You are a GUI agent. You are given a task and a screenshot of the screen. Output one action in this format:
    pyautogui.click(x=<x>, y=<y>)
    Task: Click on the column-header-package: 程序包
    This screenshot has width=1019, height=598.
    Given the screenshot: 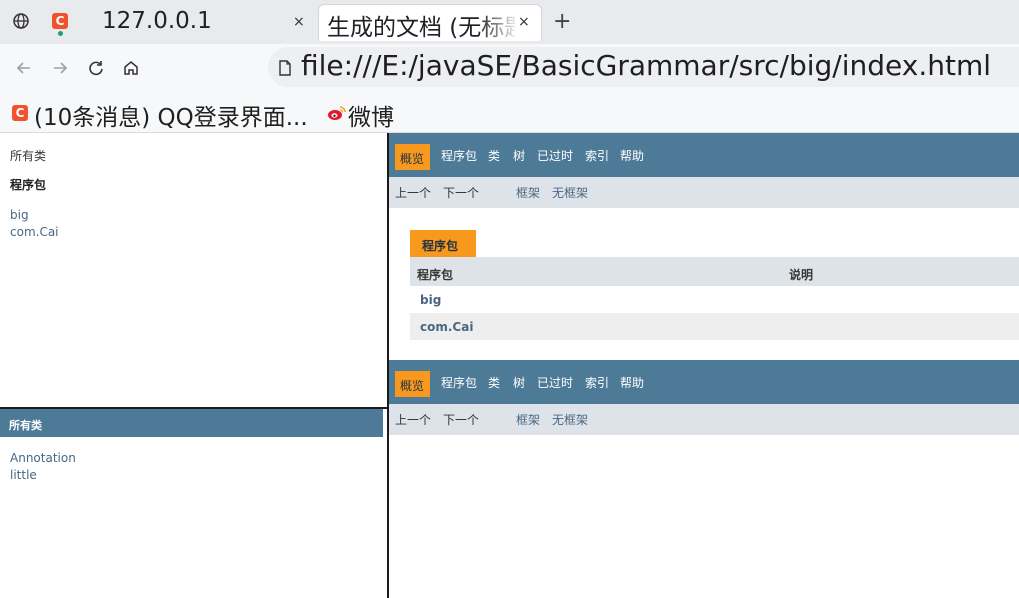 What is the action you would take?
    pyautogui.click(x=435, y=275)
    